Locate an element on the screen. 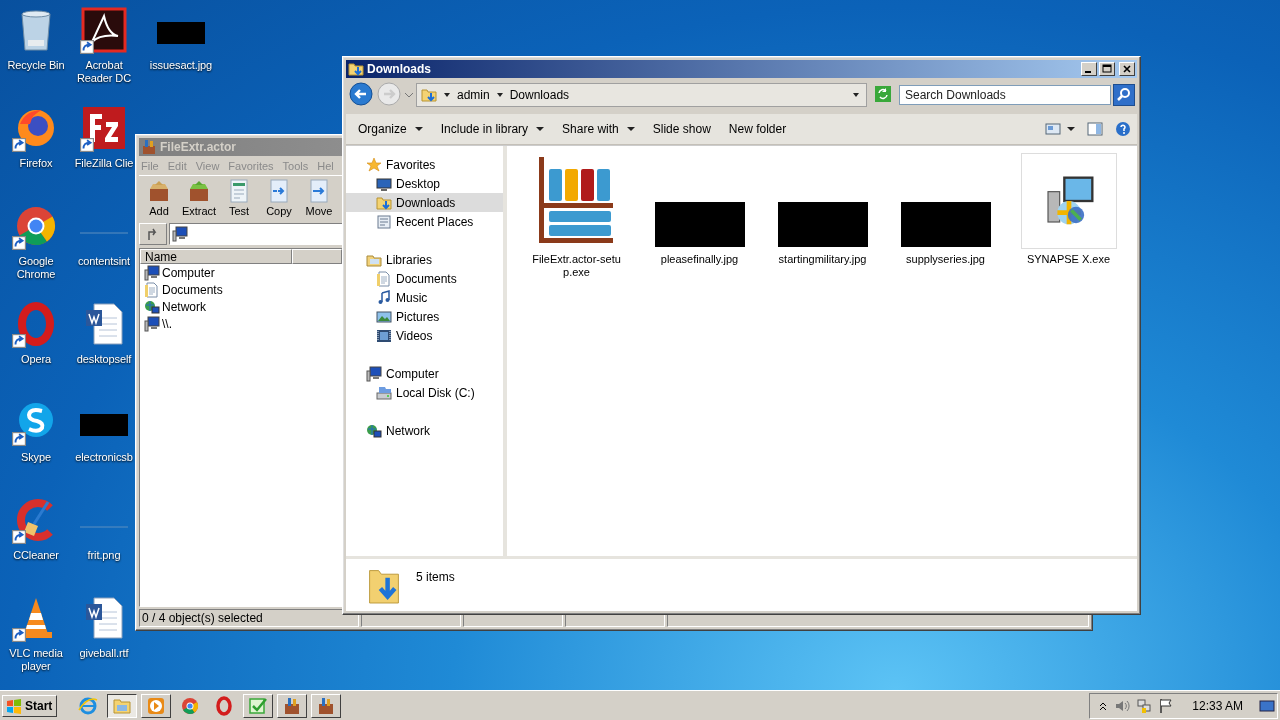  ie-icon is located at coordinates (88, 705).